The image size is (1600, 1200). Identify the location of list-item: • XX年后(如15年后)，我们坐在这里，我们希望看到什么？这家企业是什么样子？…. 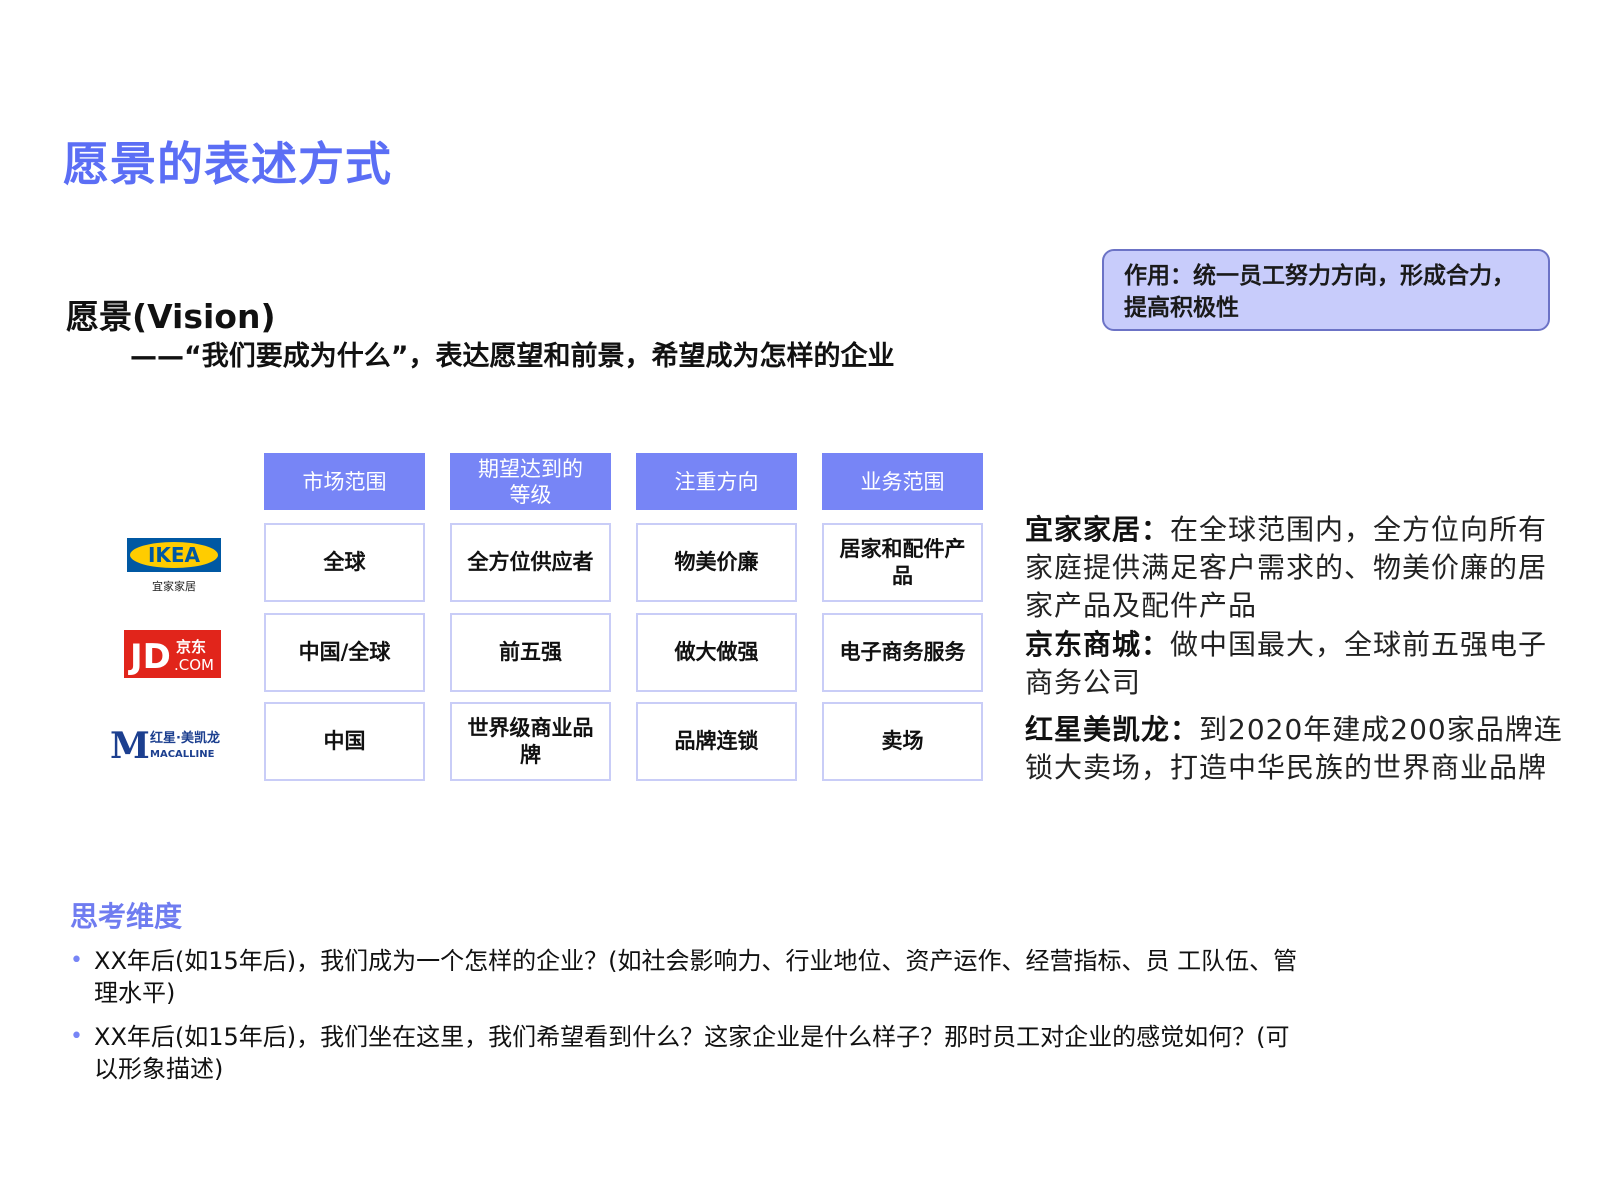
(685, 1053).